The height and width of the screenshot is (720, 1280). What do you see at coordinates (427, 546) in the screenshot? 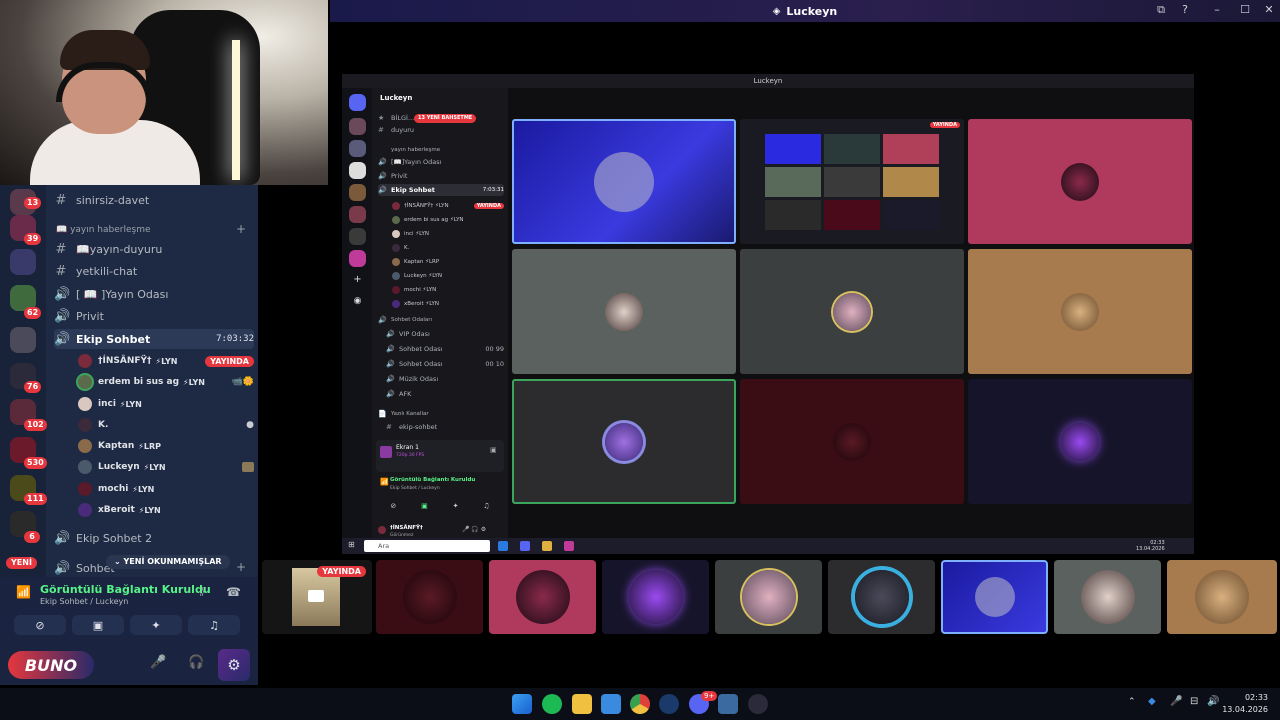
I see `mini-search-box: Ara` at bounding box center [427, 546].